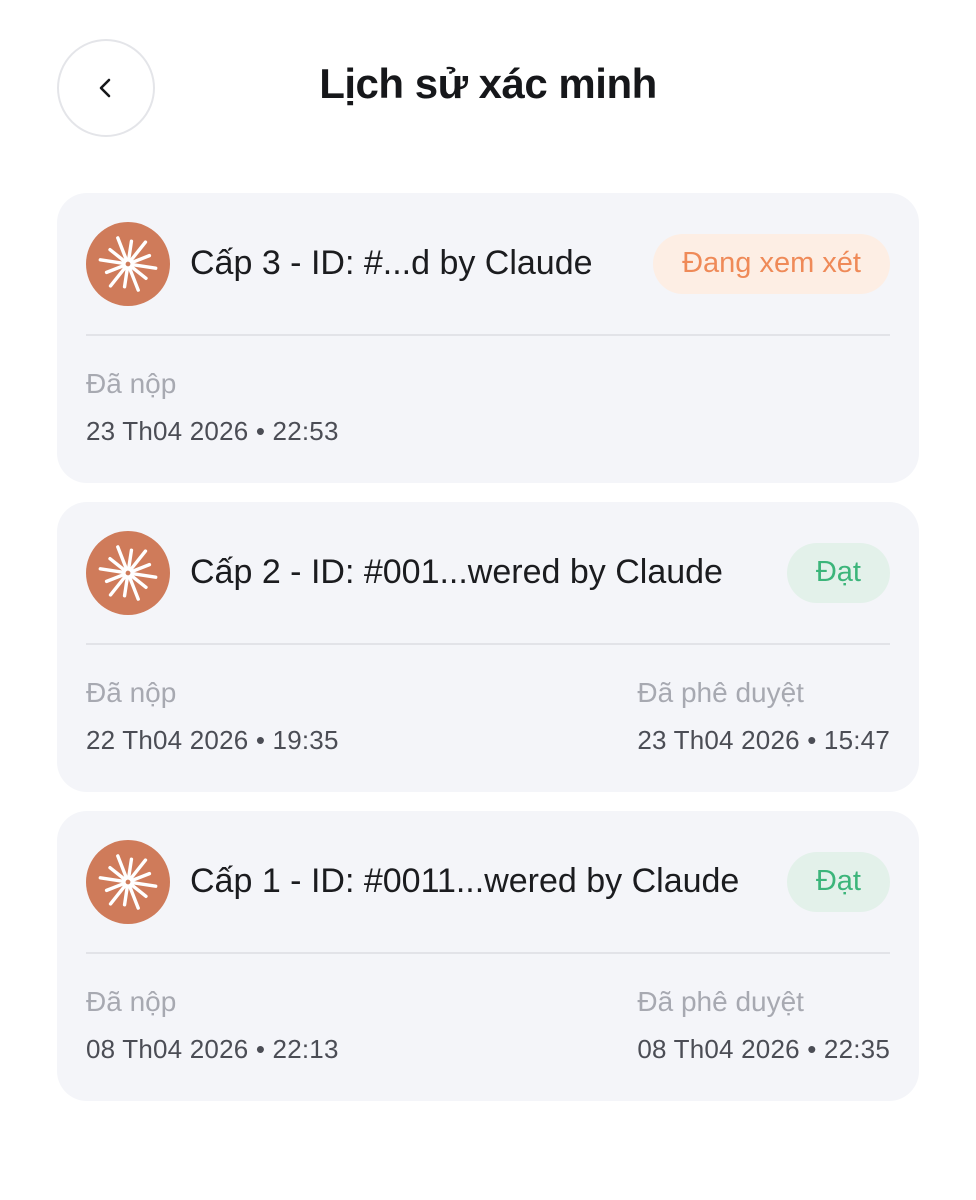 Image resolution: width=976 pixels, height=1200 pixels. I want to click on card-title: Cấp 3 - ID: #...d by Claude, so click(391, 263).